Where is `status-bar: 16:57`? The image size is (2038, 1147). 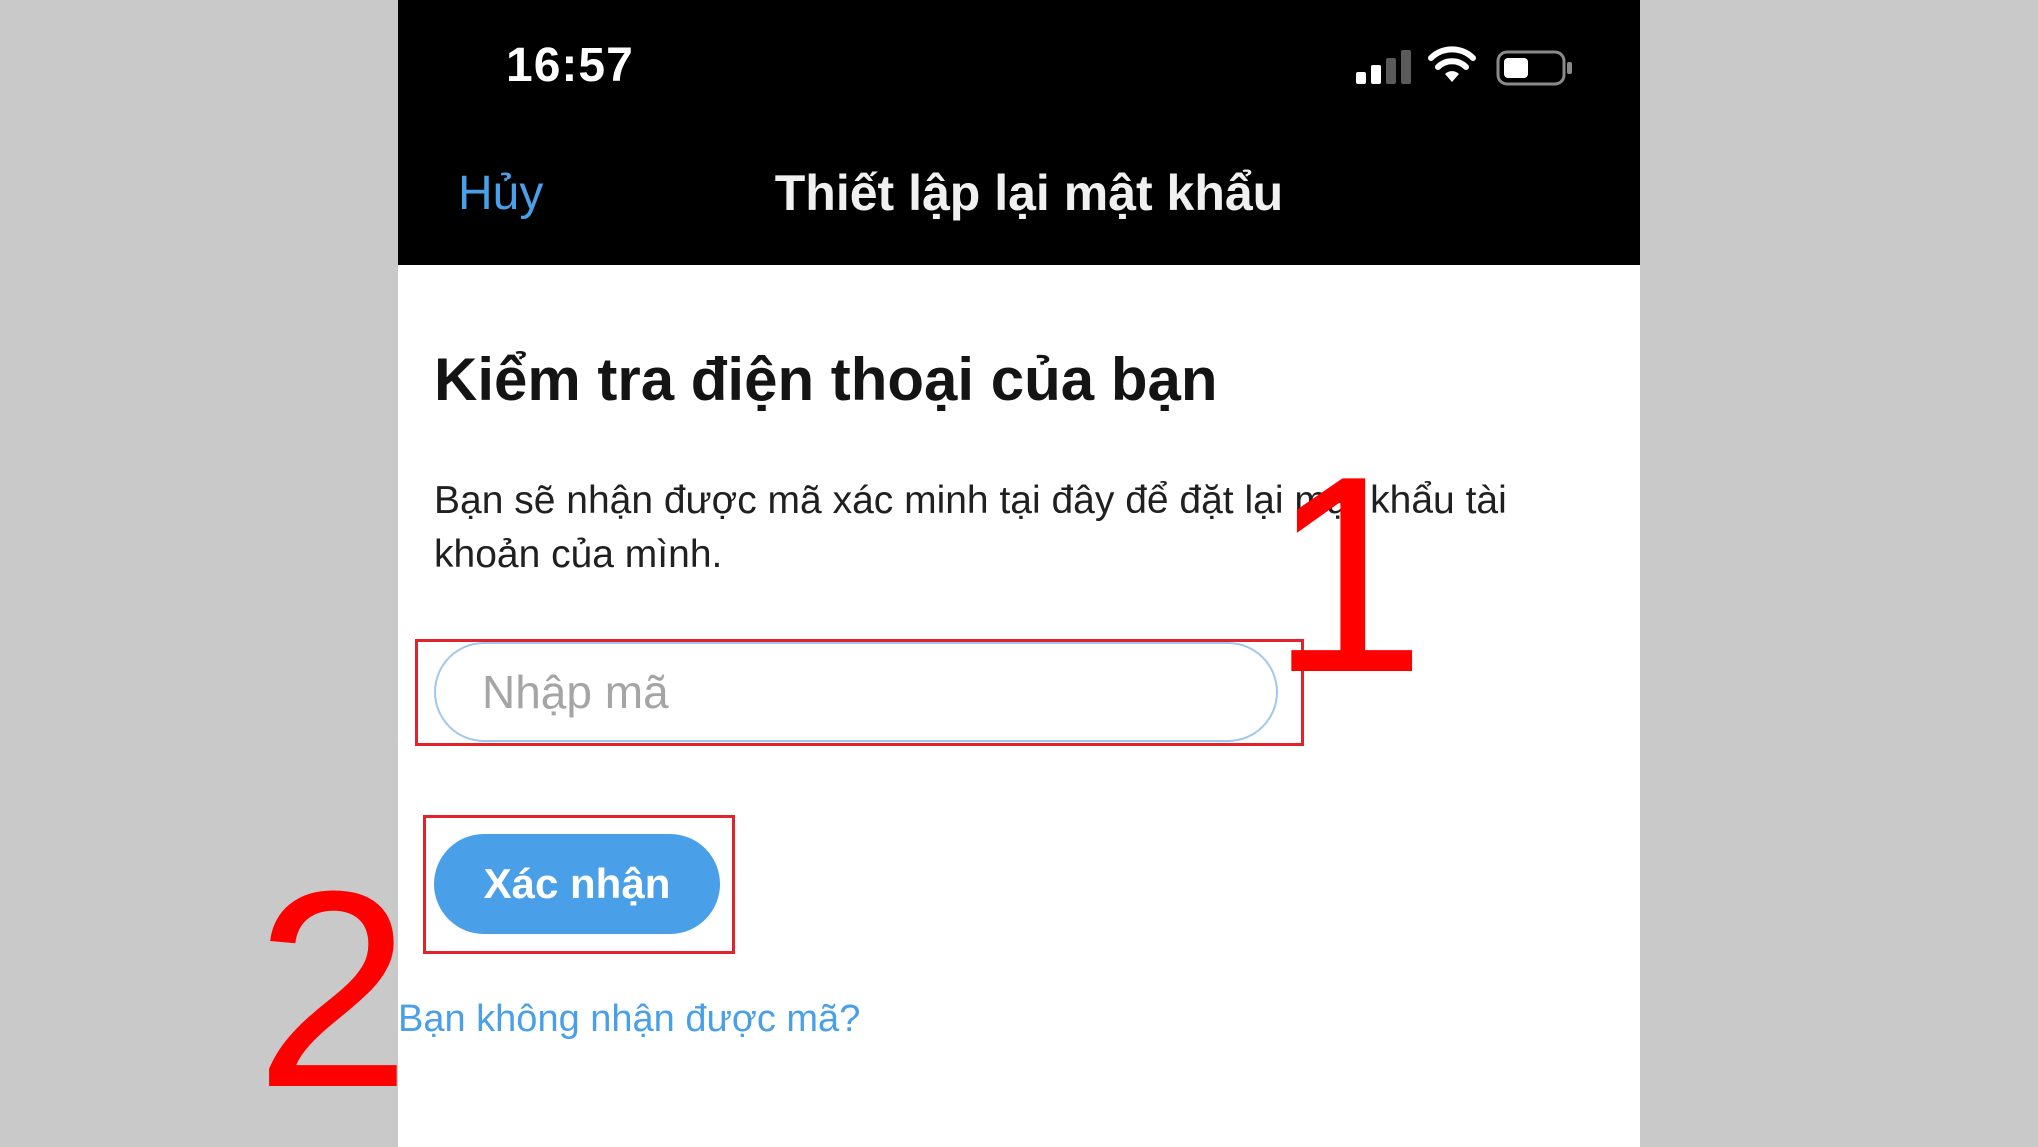
status-bar: 16:57 is located at coordinates (1019, 70).